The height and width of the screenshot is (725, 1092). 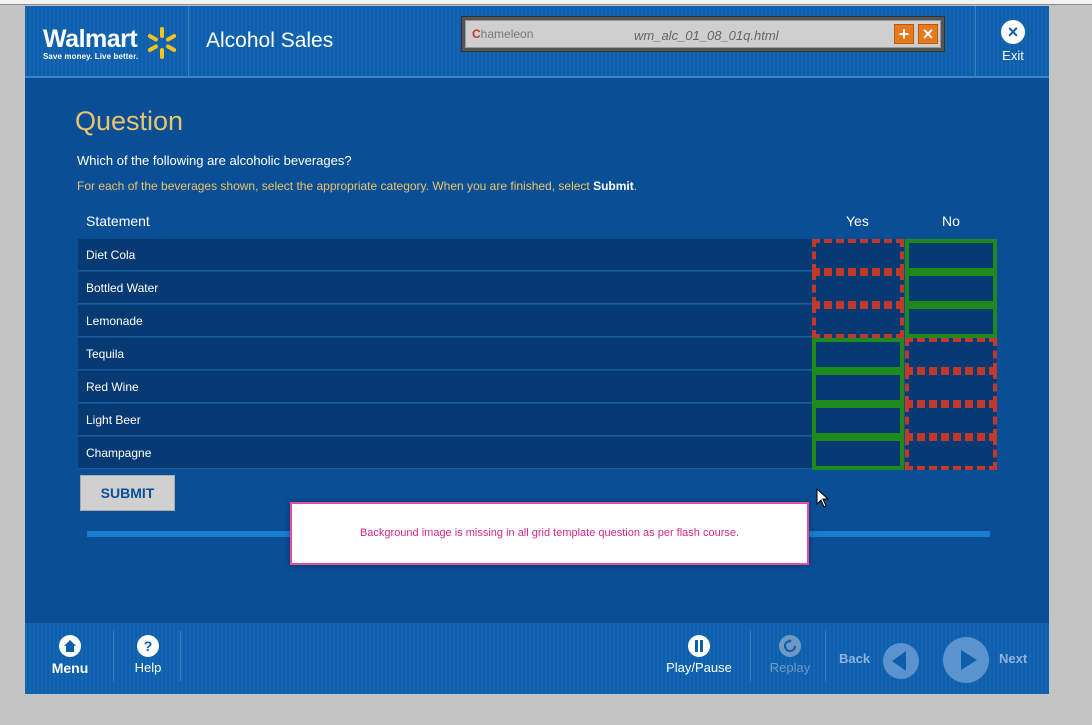 I want to click on statement-label: Light Beer, so click(x=113, y=420).